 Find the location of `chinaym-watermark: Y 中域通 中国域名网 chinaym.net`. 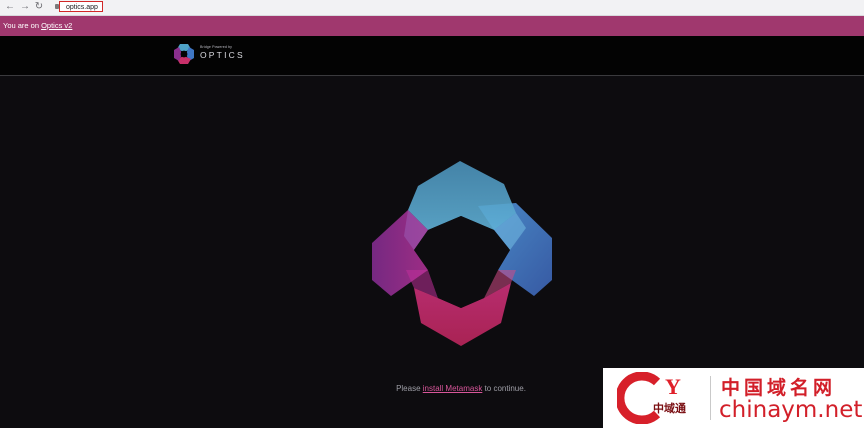

chinaym-watermark: Y 中域通 中国域名网 chinaym.net is located at coordinates (733, 398).